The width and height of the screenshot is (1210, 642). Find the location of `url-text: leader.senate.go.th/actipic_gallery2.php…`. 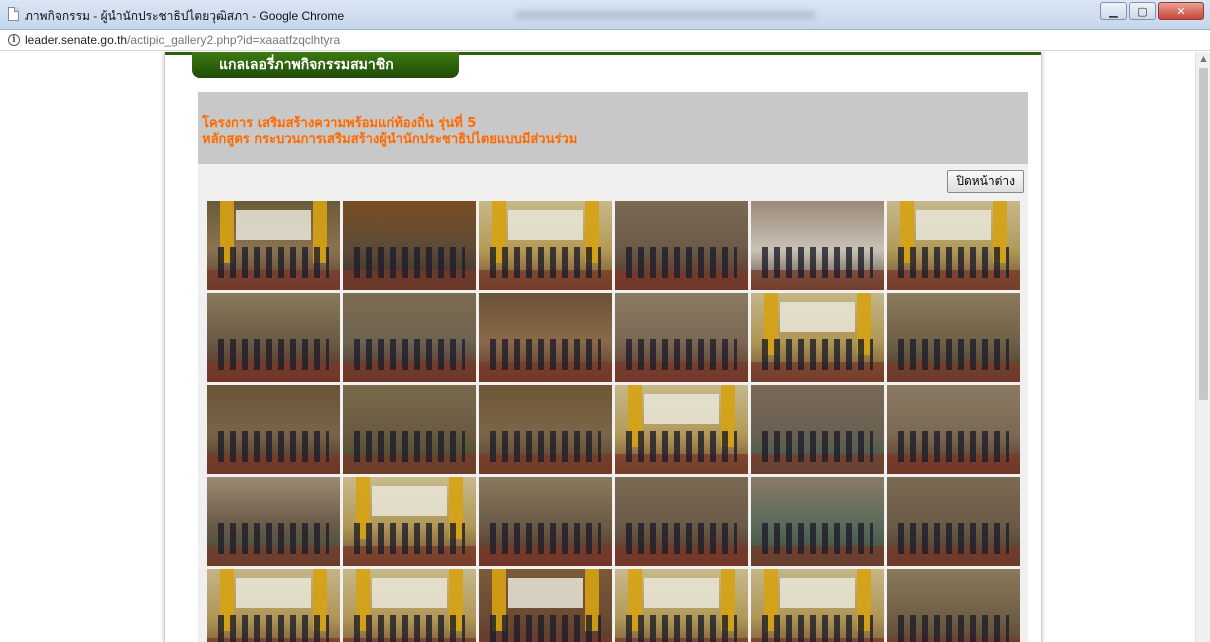

url-text: leader.senate.go.th/actipic_gallery2.php… is located at coordinates (182, 40).